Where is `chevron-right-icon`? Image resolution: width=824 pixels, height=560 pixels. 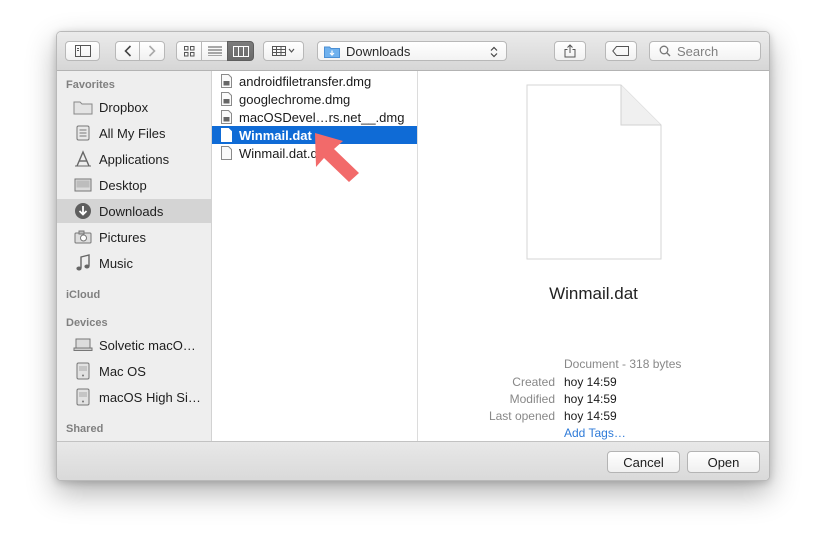
chevron-right-icon is located at coordinates (152, 51).